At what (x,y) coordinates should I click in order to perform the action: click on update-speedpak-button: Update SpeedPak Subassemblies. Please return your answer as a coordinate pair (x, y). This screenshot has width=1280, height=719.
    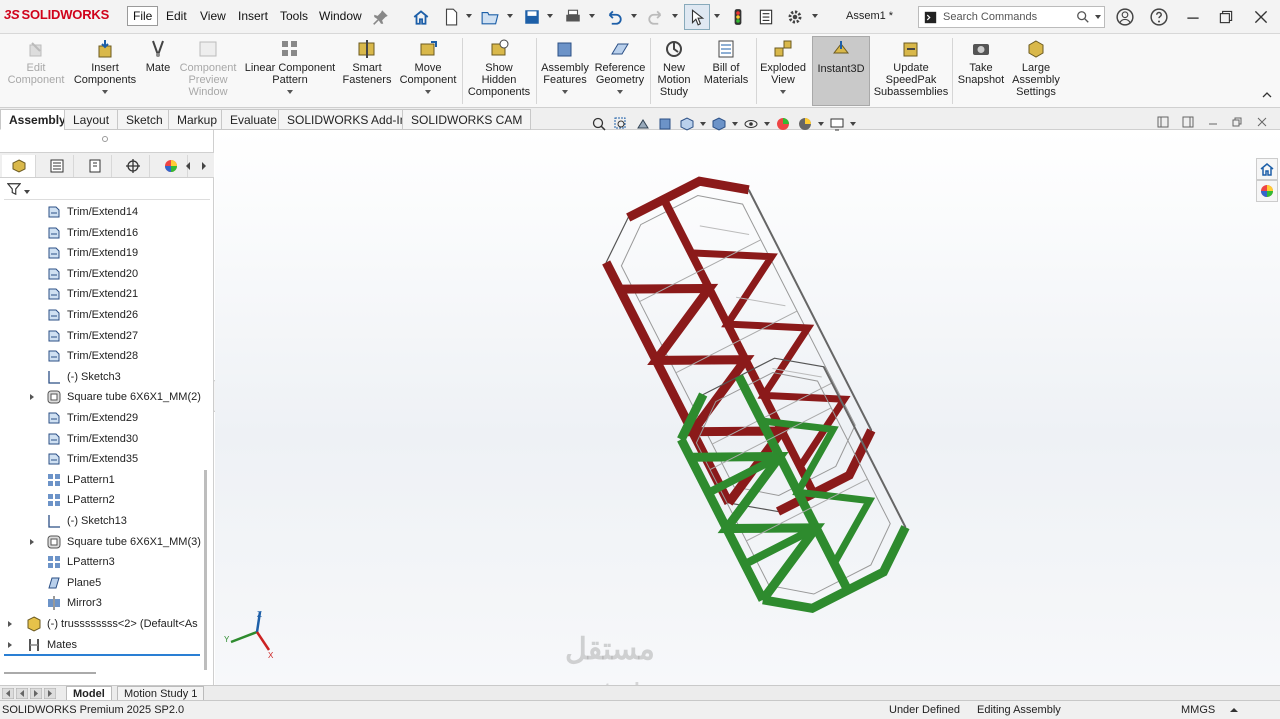
    Looking at the image, I should click on (911, 71).